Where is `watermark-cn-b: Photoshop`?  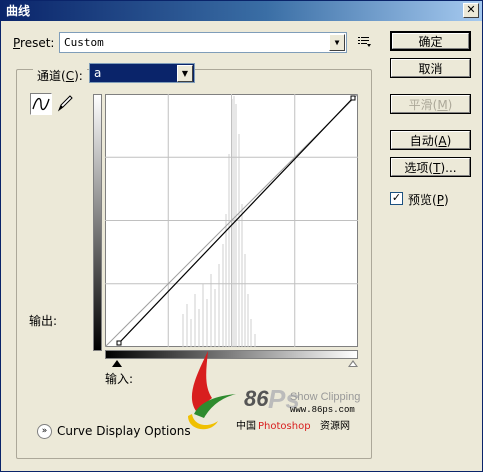
watermark-cn-b: Photoshop is located at coordinates (284, 426).